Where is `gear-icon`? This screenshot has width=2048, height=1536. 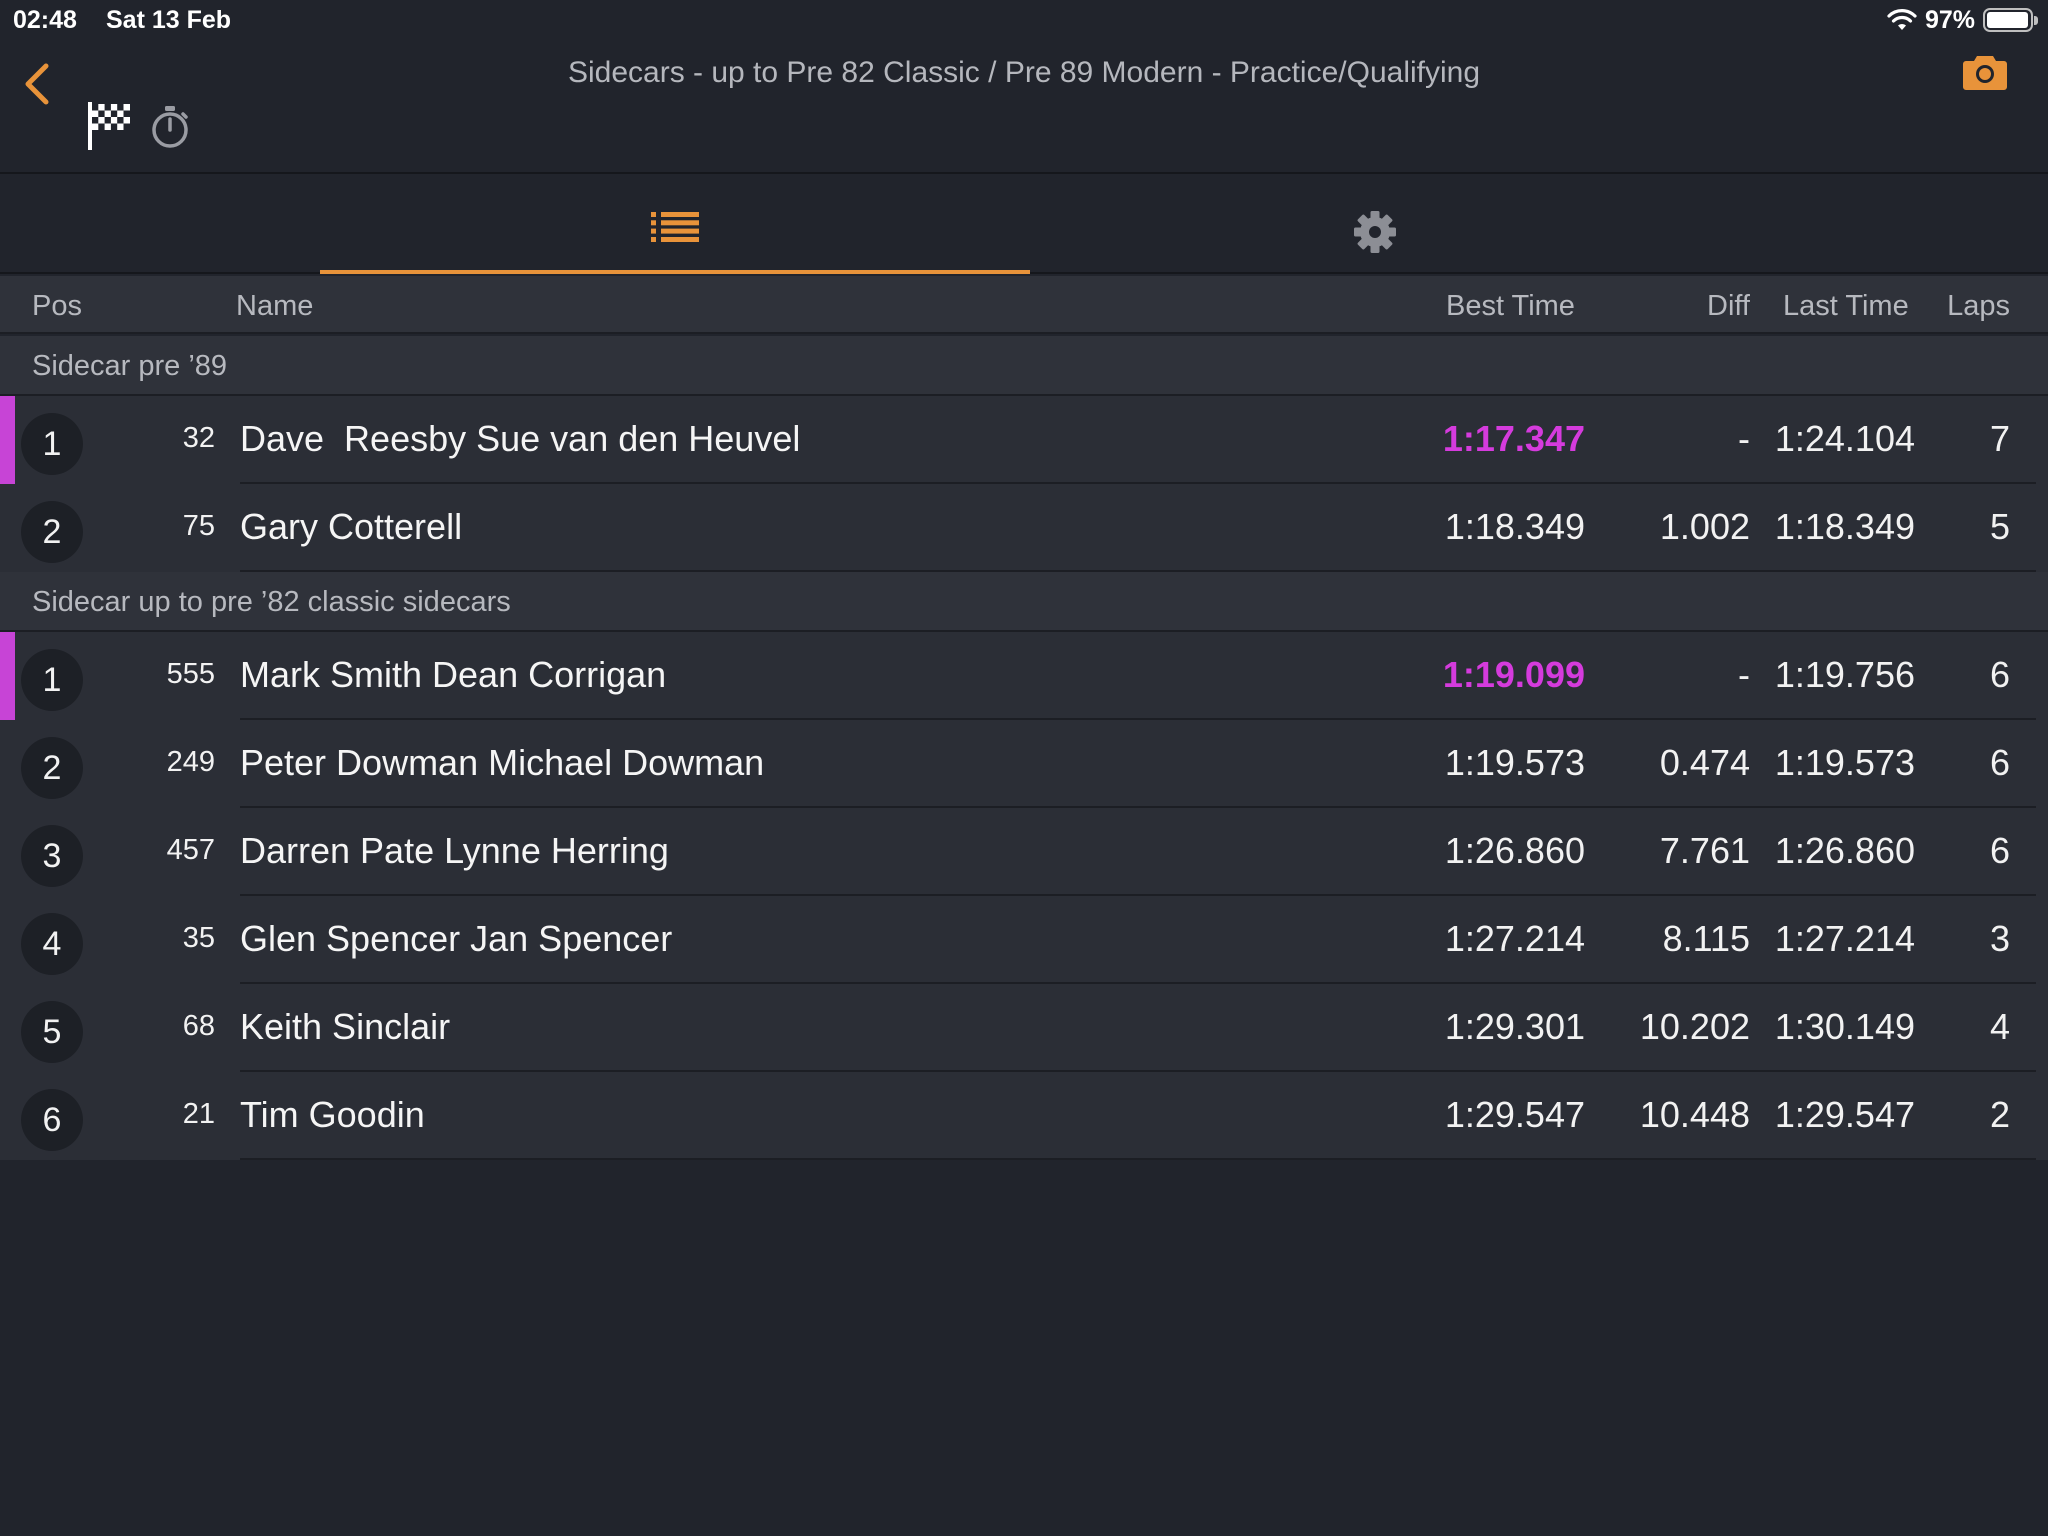 gear-icon is located at coordinates (1375, 232).